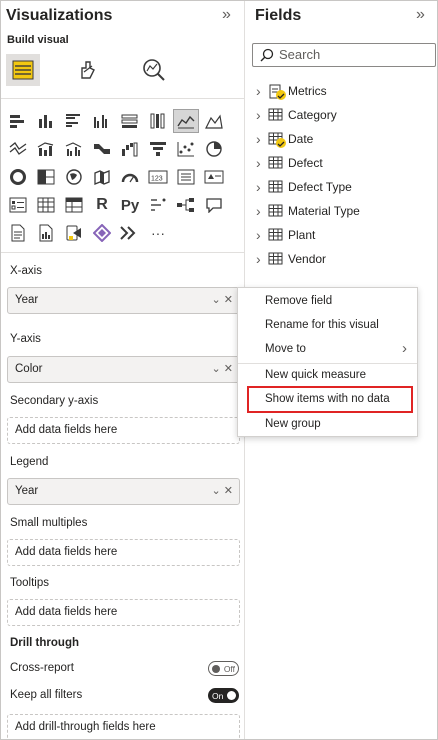 Image resolution: width=438 pixels, height=740 pixels. I want to click on matrix-icon, so click(74, 205).